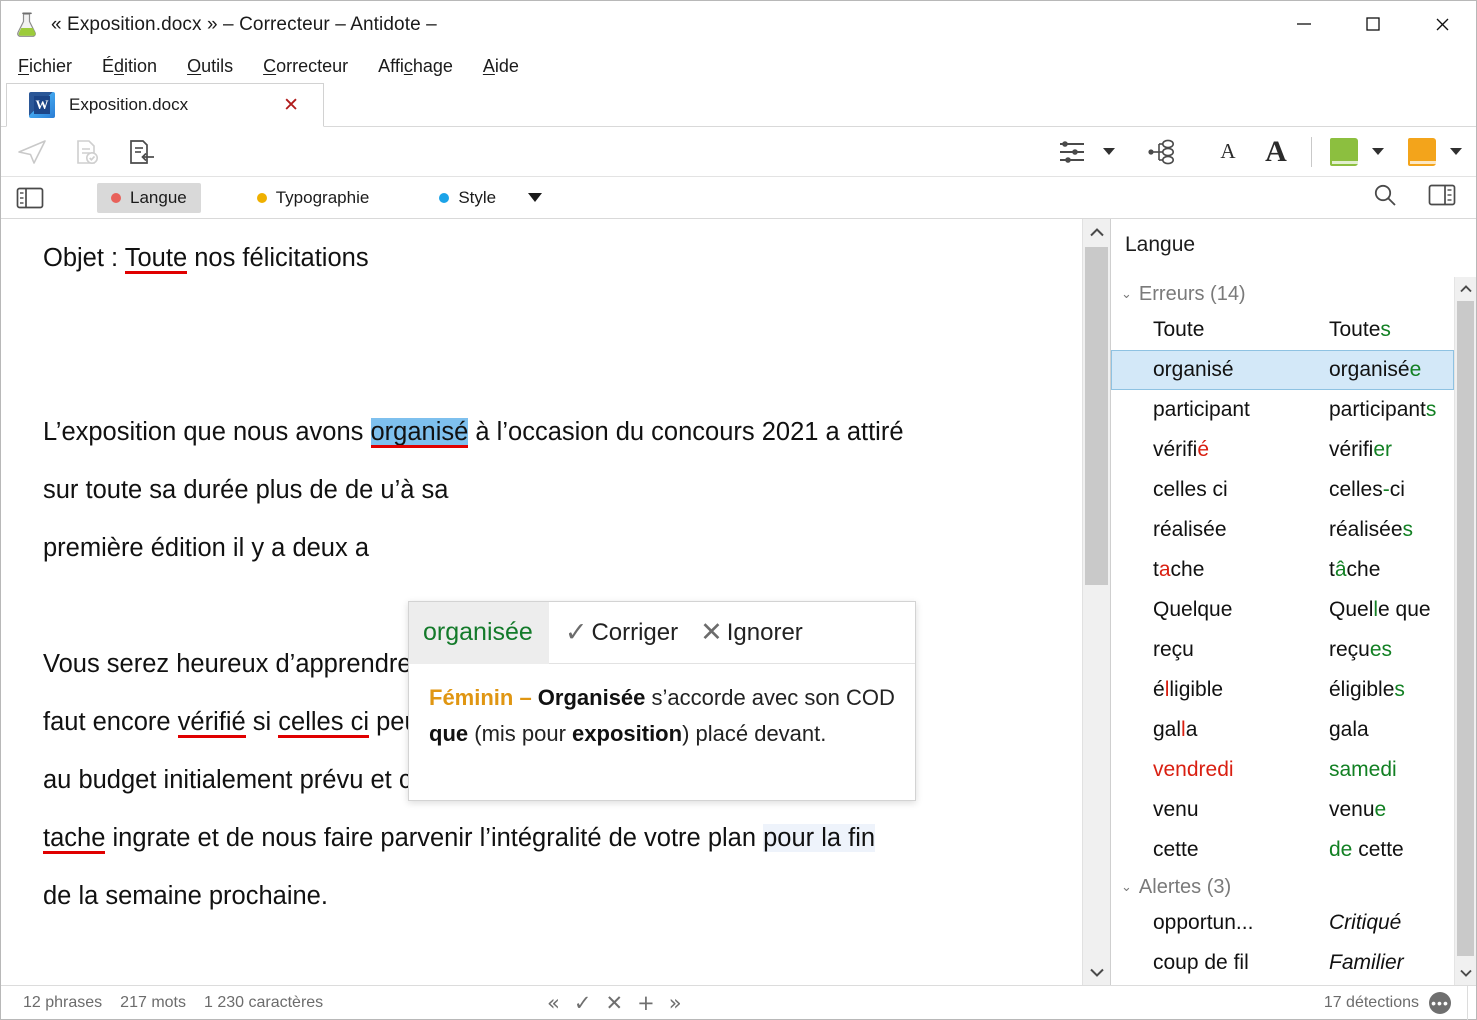 This screenshot has width=1477, height=1020. What do you see at coordinates (1391, 963) in the screenshot?
I see `correction-suggestion: Familier` at bounding box center [1391, 963].